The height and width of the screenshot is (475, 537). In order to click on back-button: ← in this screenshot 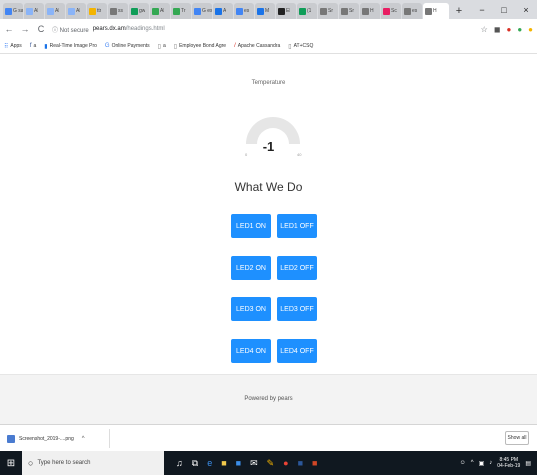, I will do `click(9, 29)`.